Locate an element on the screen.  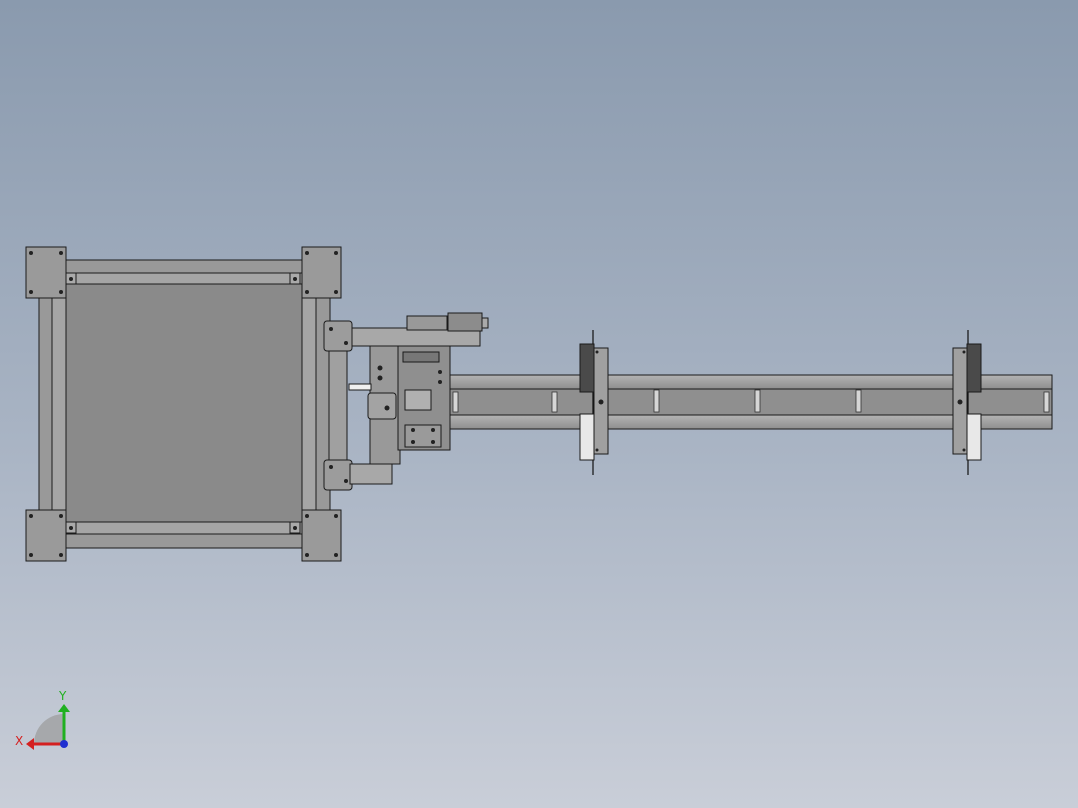
white-slot is located at coordinates (360, 387).